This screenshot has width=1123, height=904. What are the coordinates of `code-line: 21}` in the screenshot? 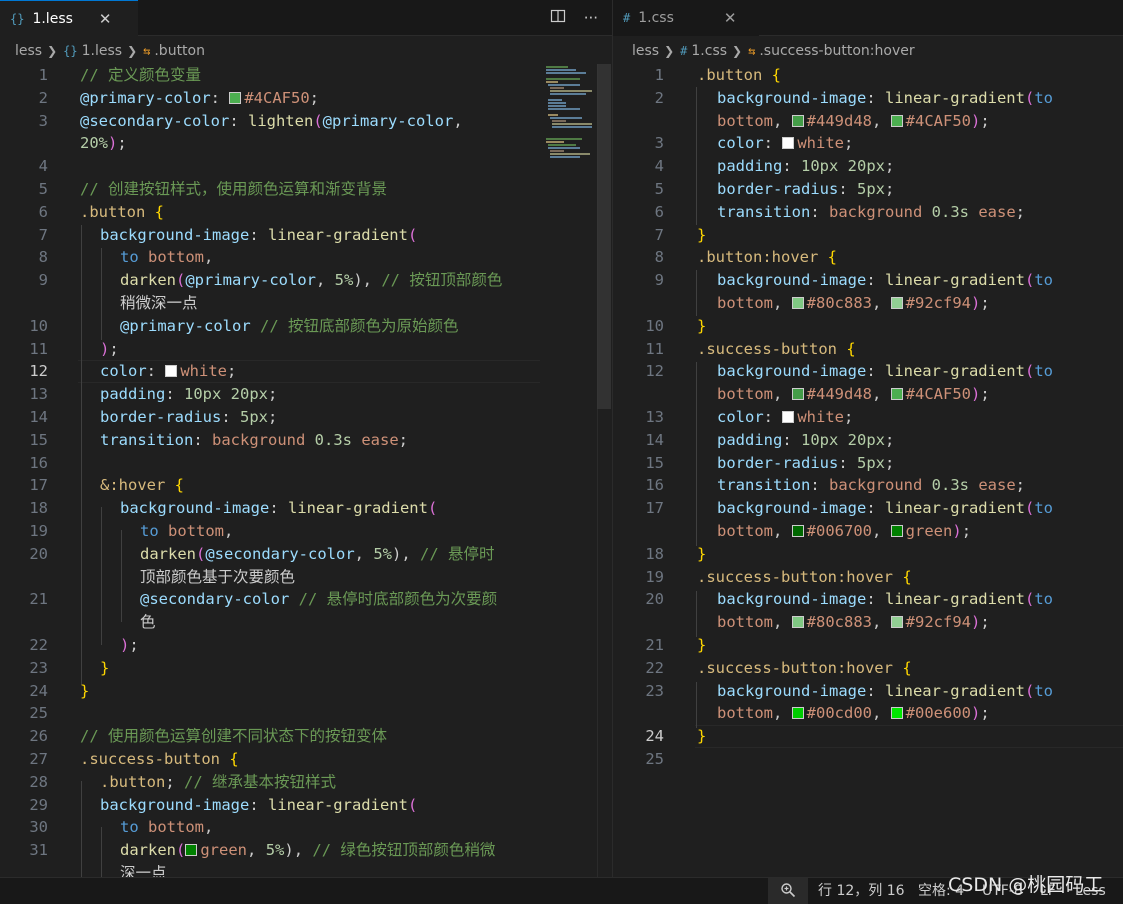 It's located at (868, 645).